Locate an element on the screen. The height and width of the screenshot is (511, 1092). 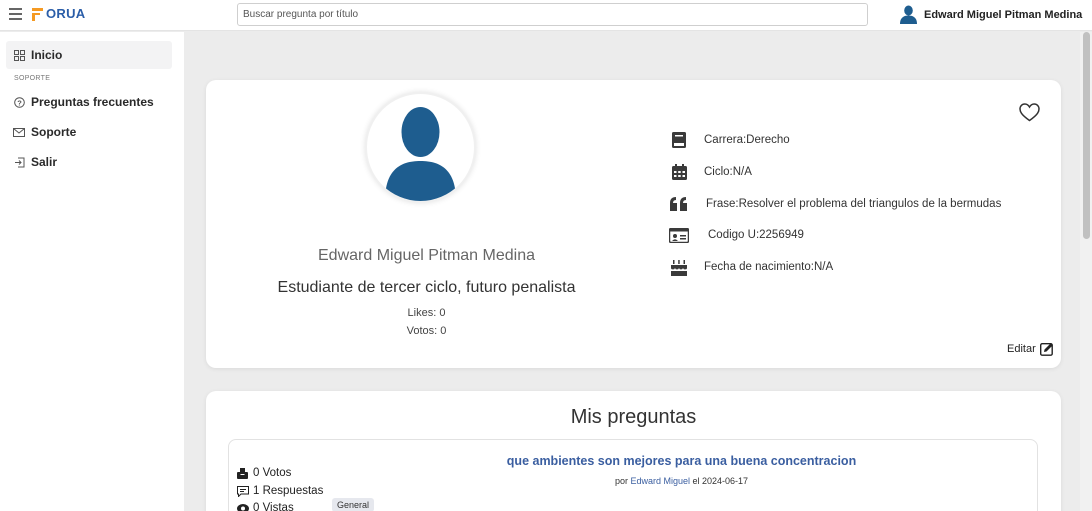
calendar-icon is located at coordinates (679, 172).